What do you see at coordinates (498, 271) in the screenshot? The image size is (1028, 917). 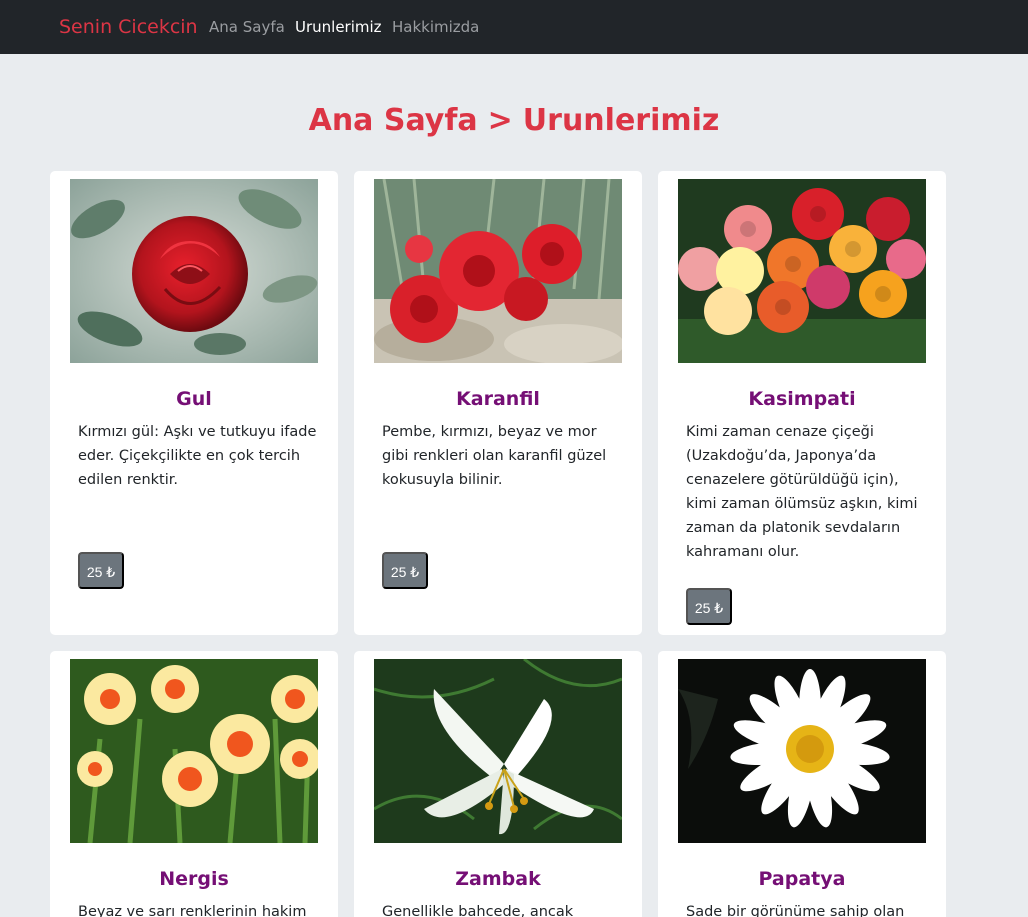 I see `red-carnation-photo` at bounding box center [498, 271].